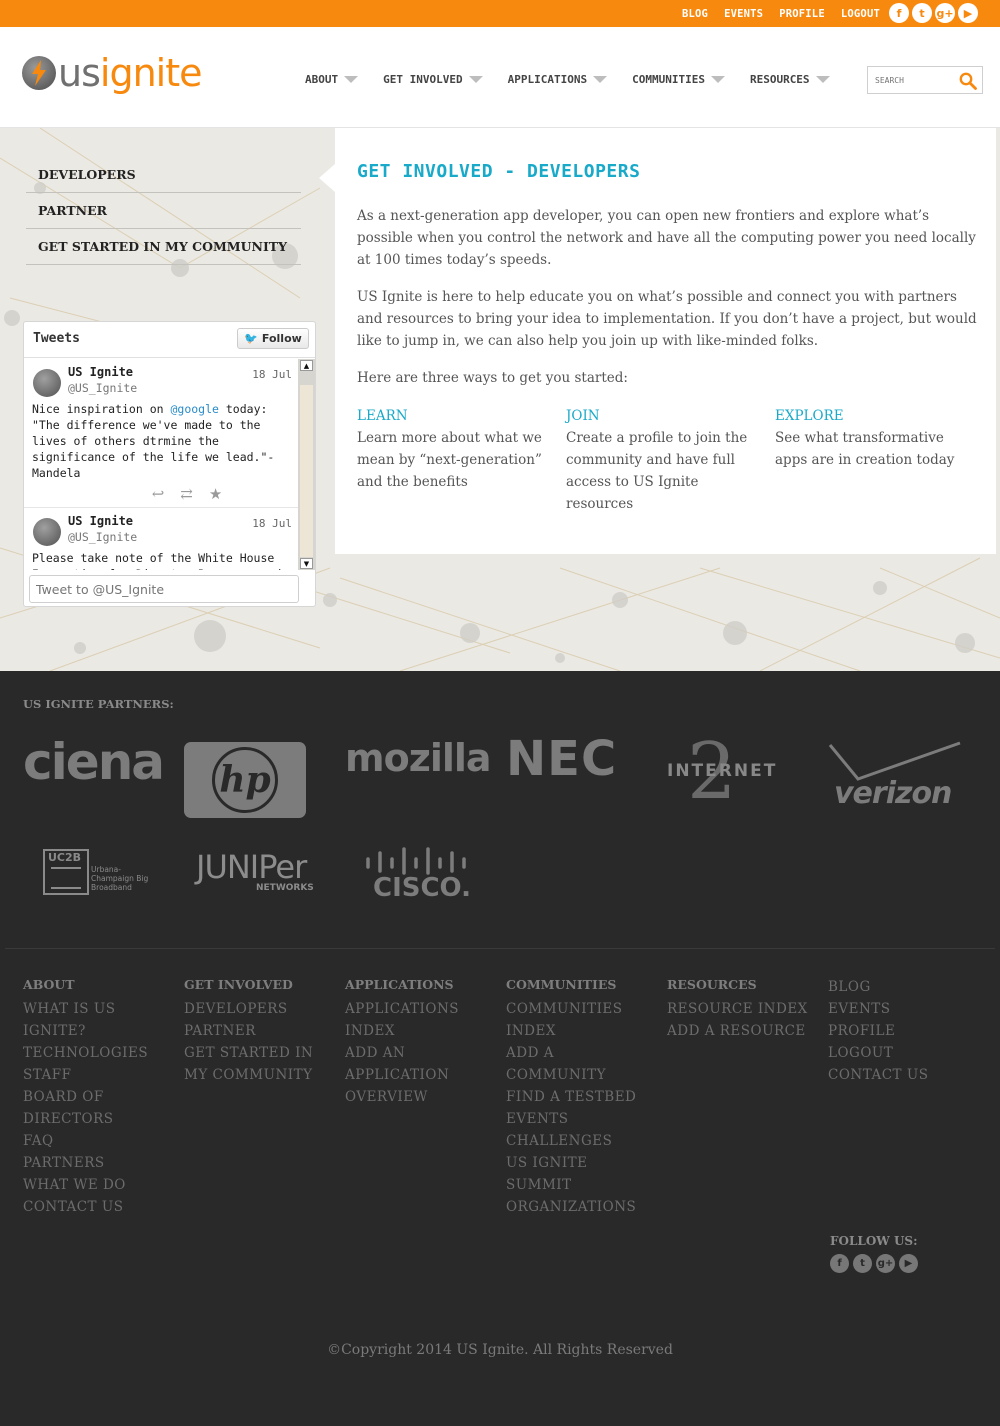 Image resolution: width=1000 pixels, height=1426 pixels. What do you see at coordinates (112, 73) in the screenshot?
I see `us-ignite-logo: usignite` at bounding box center [112, 73].